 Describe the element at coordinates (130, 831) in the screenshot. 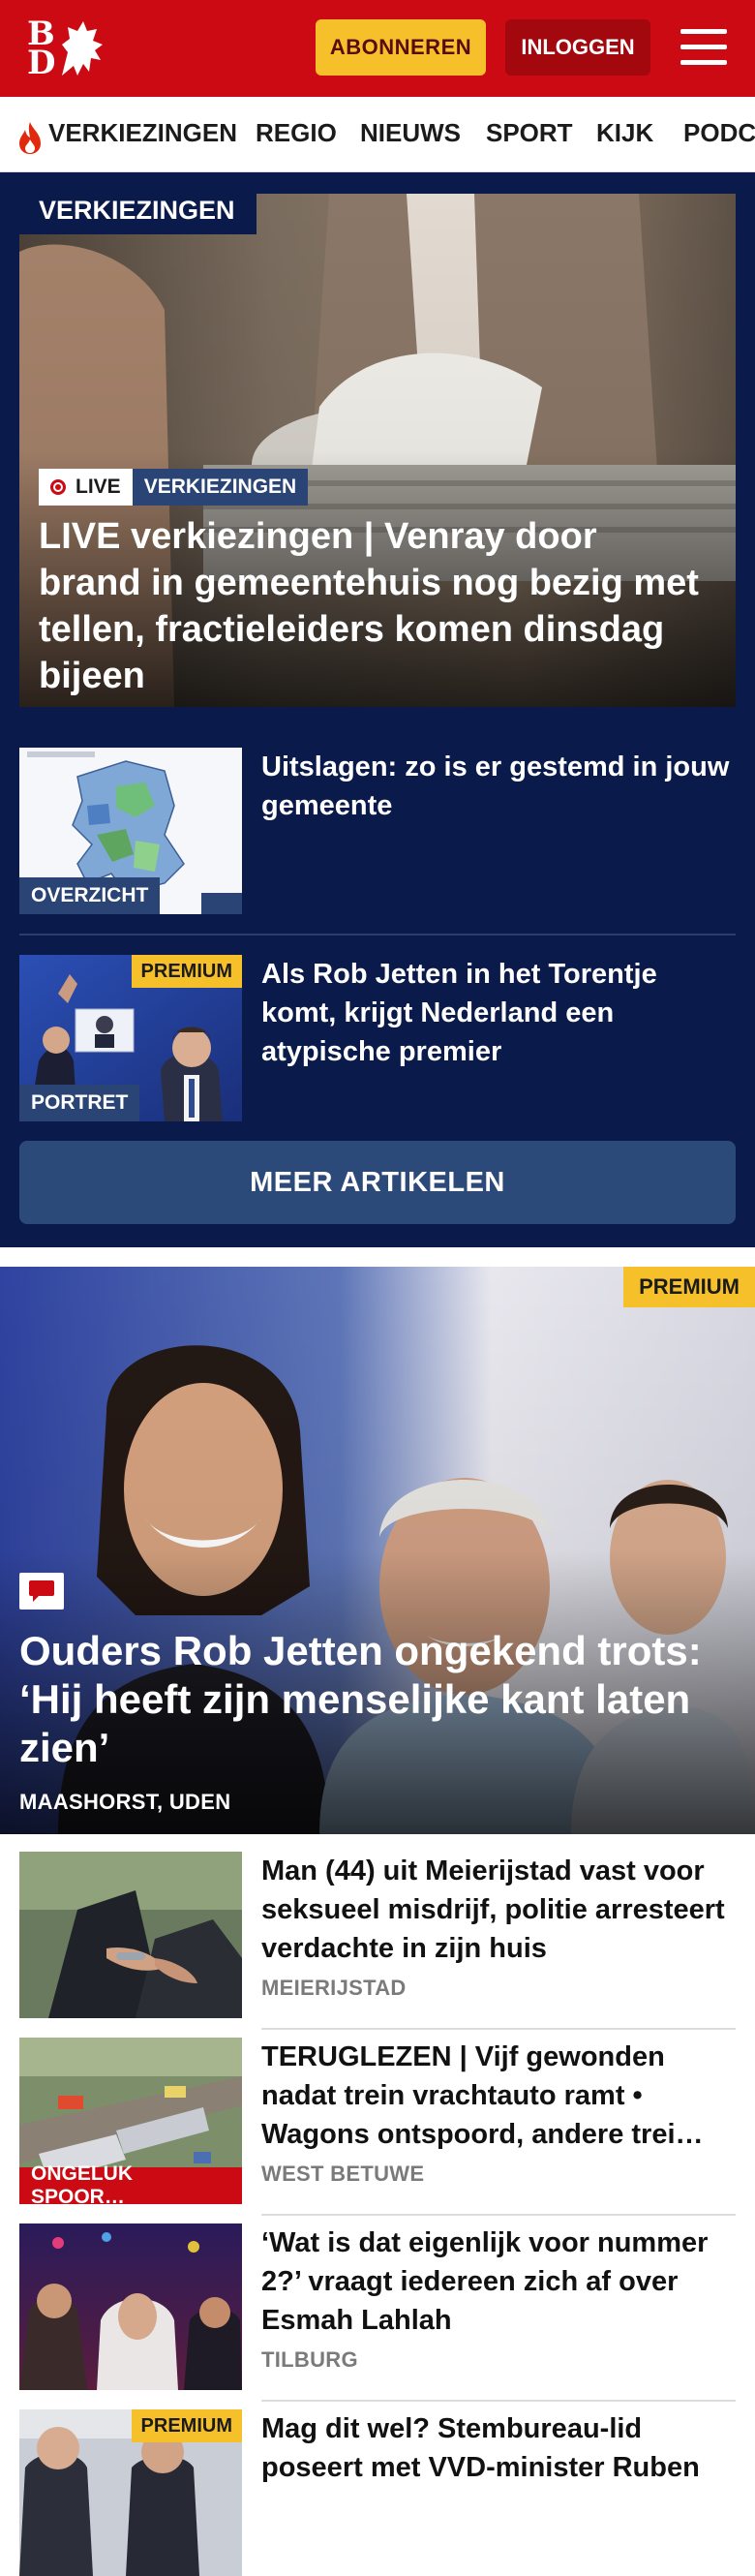

I see `article-thumbnail: OVERZICHT` at that location.